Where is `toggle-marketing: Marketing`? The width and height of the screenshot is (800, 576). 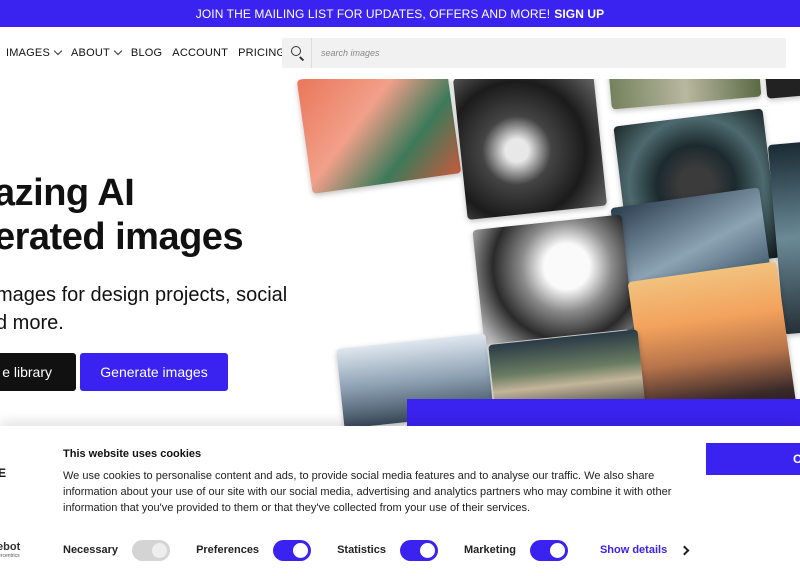 toggle-marketing: Marketing is located at coordinates (515, 550).